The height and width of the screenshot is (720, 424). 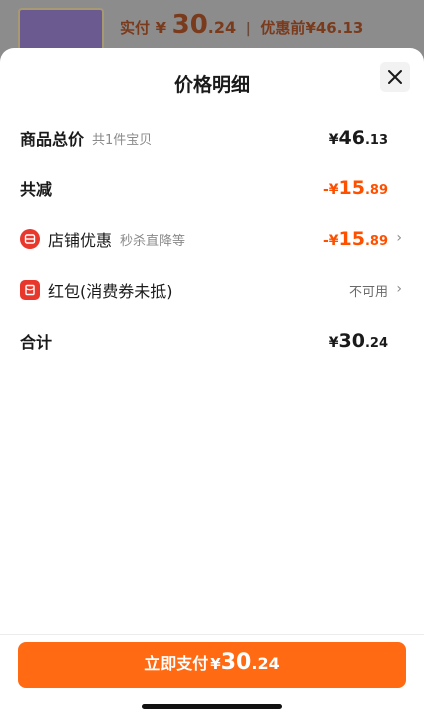 I want to click on store-discount-amount: -¥ 15.89, so click(x=355, y=239).